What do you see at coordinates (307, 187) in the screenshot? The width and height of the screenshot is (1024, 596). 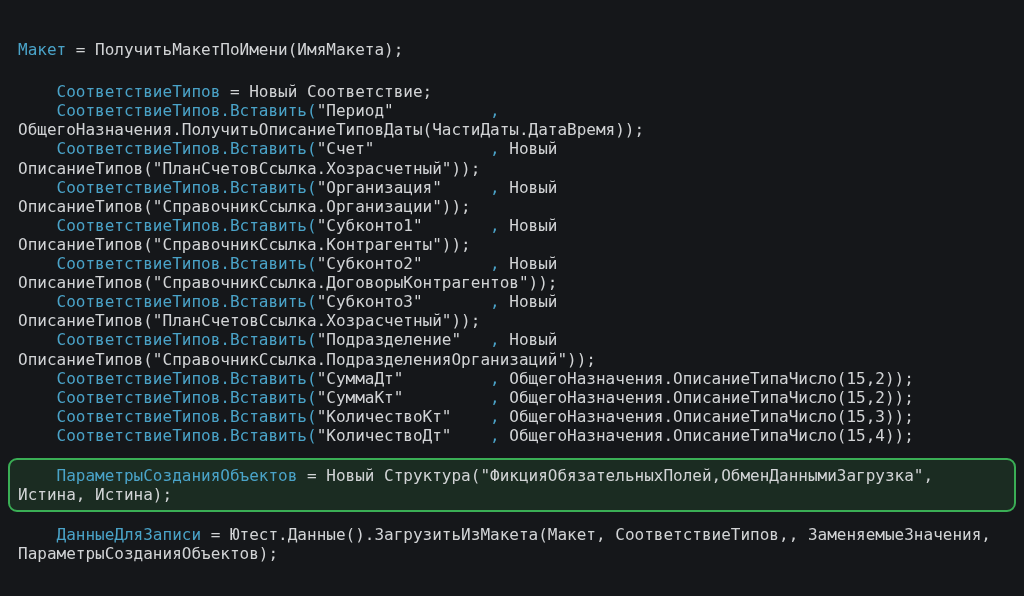 I see `code-line: СоответствиеТипов.Вставить("Организация" , Новый` at bounding box center [307, 187].